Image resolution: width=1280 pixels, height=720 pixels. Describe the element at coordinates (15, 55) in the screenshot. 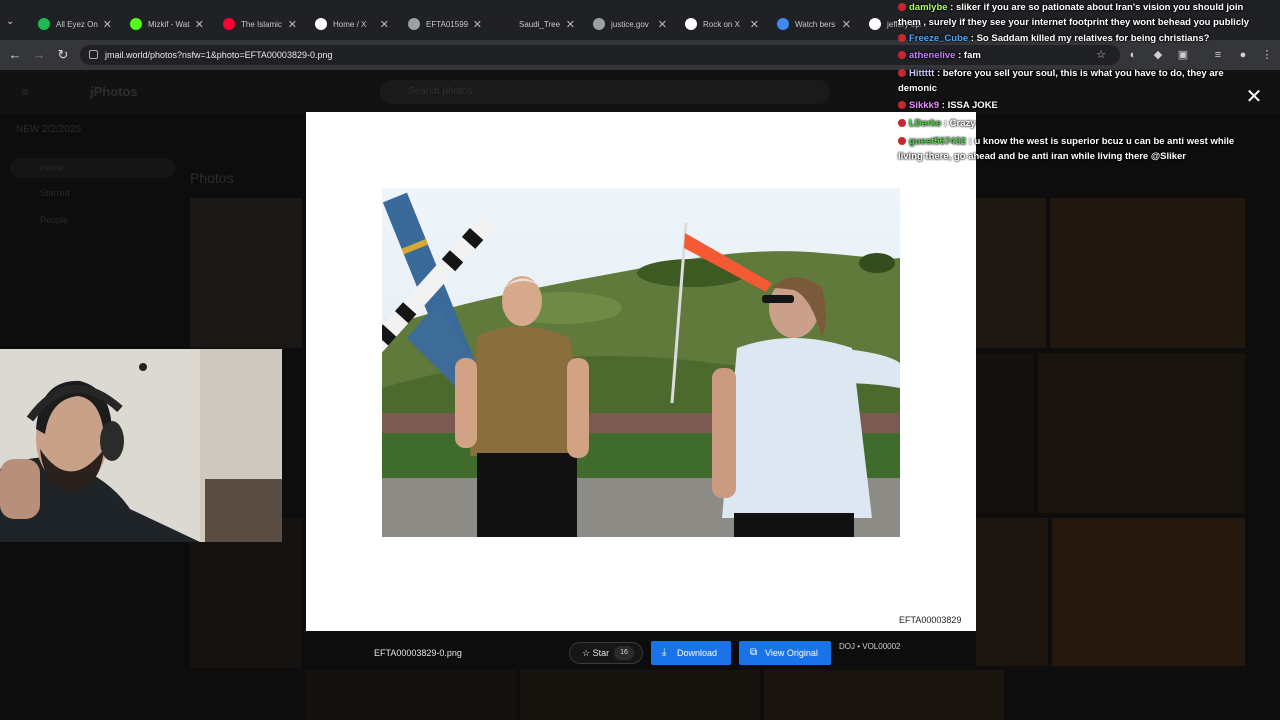

I see `back-icon: ←` at that location.